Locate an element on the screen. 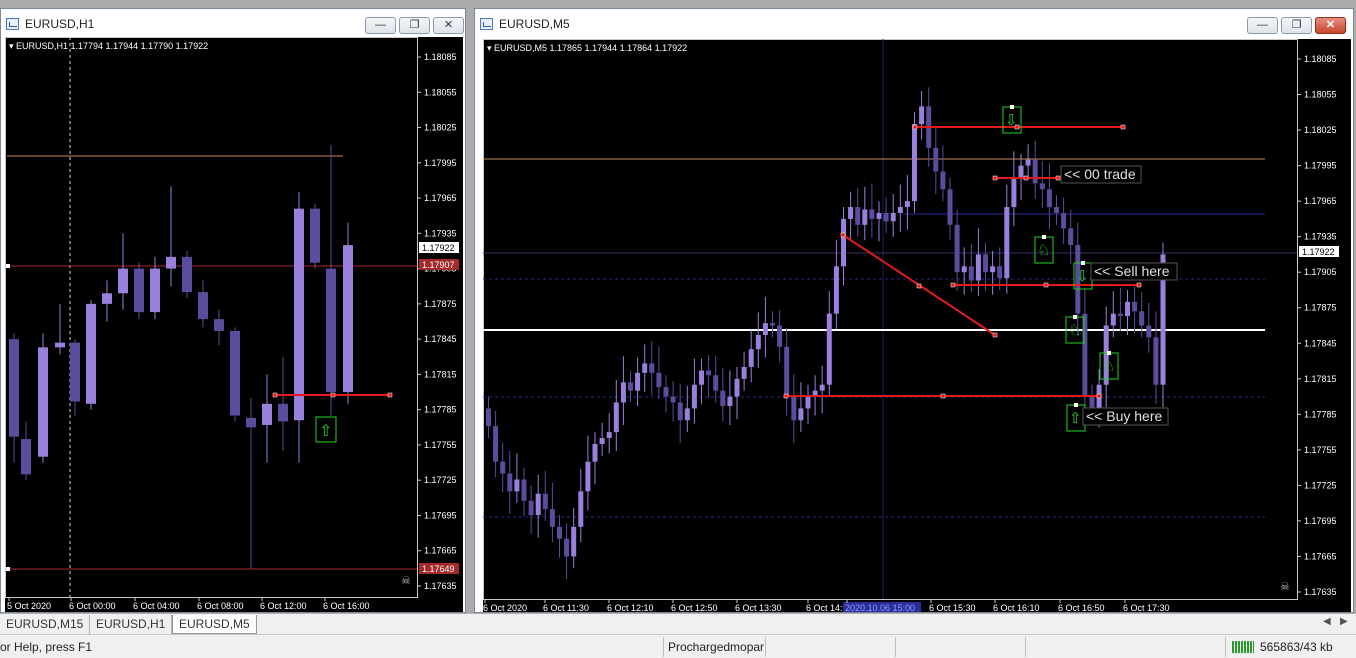 This screenshot has height=658, width=1356. price-tick-label: 1.17635 is located at coordinates (440, 586).